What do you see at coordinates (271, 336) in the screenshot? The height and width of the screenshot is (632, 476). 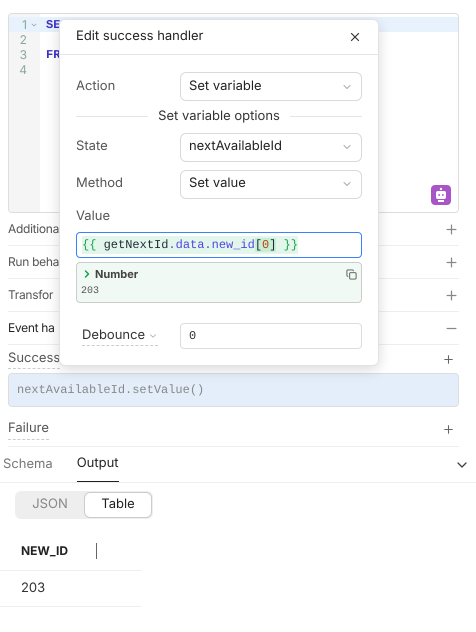 I see `debounce-input: 0` at bounding box center [271, 336].